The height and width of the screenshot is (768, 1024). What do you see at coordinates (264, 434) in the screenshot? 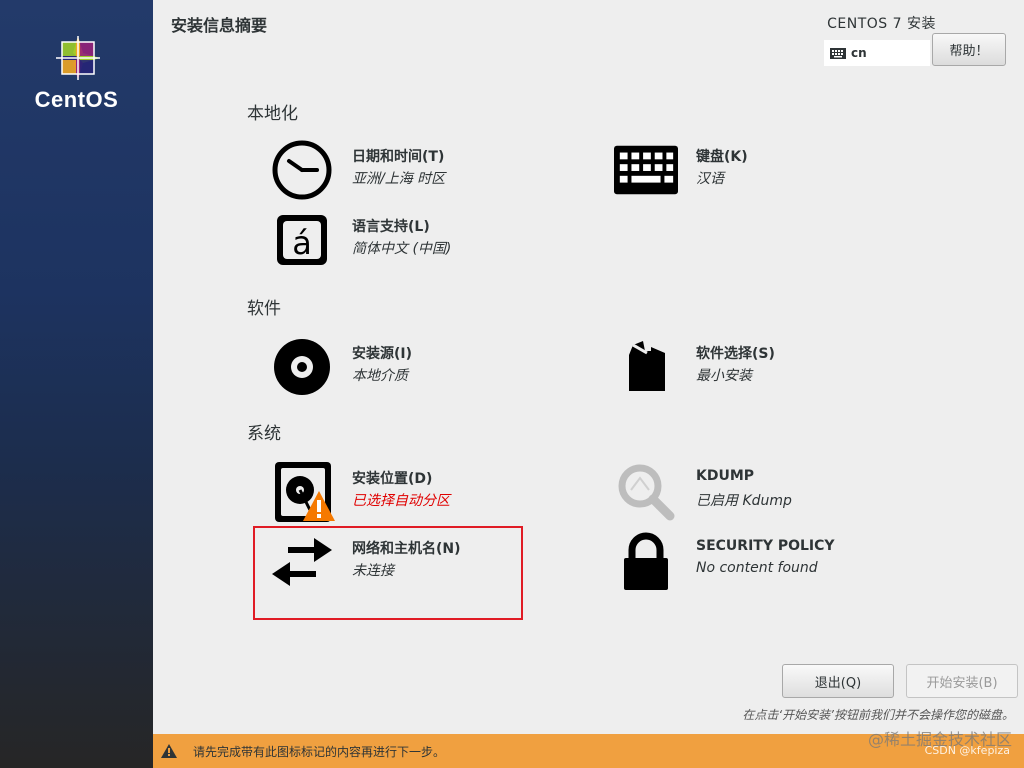
I see `section-system: 系统` at bounding box center [264, 434].